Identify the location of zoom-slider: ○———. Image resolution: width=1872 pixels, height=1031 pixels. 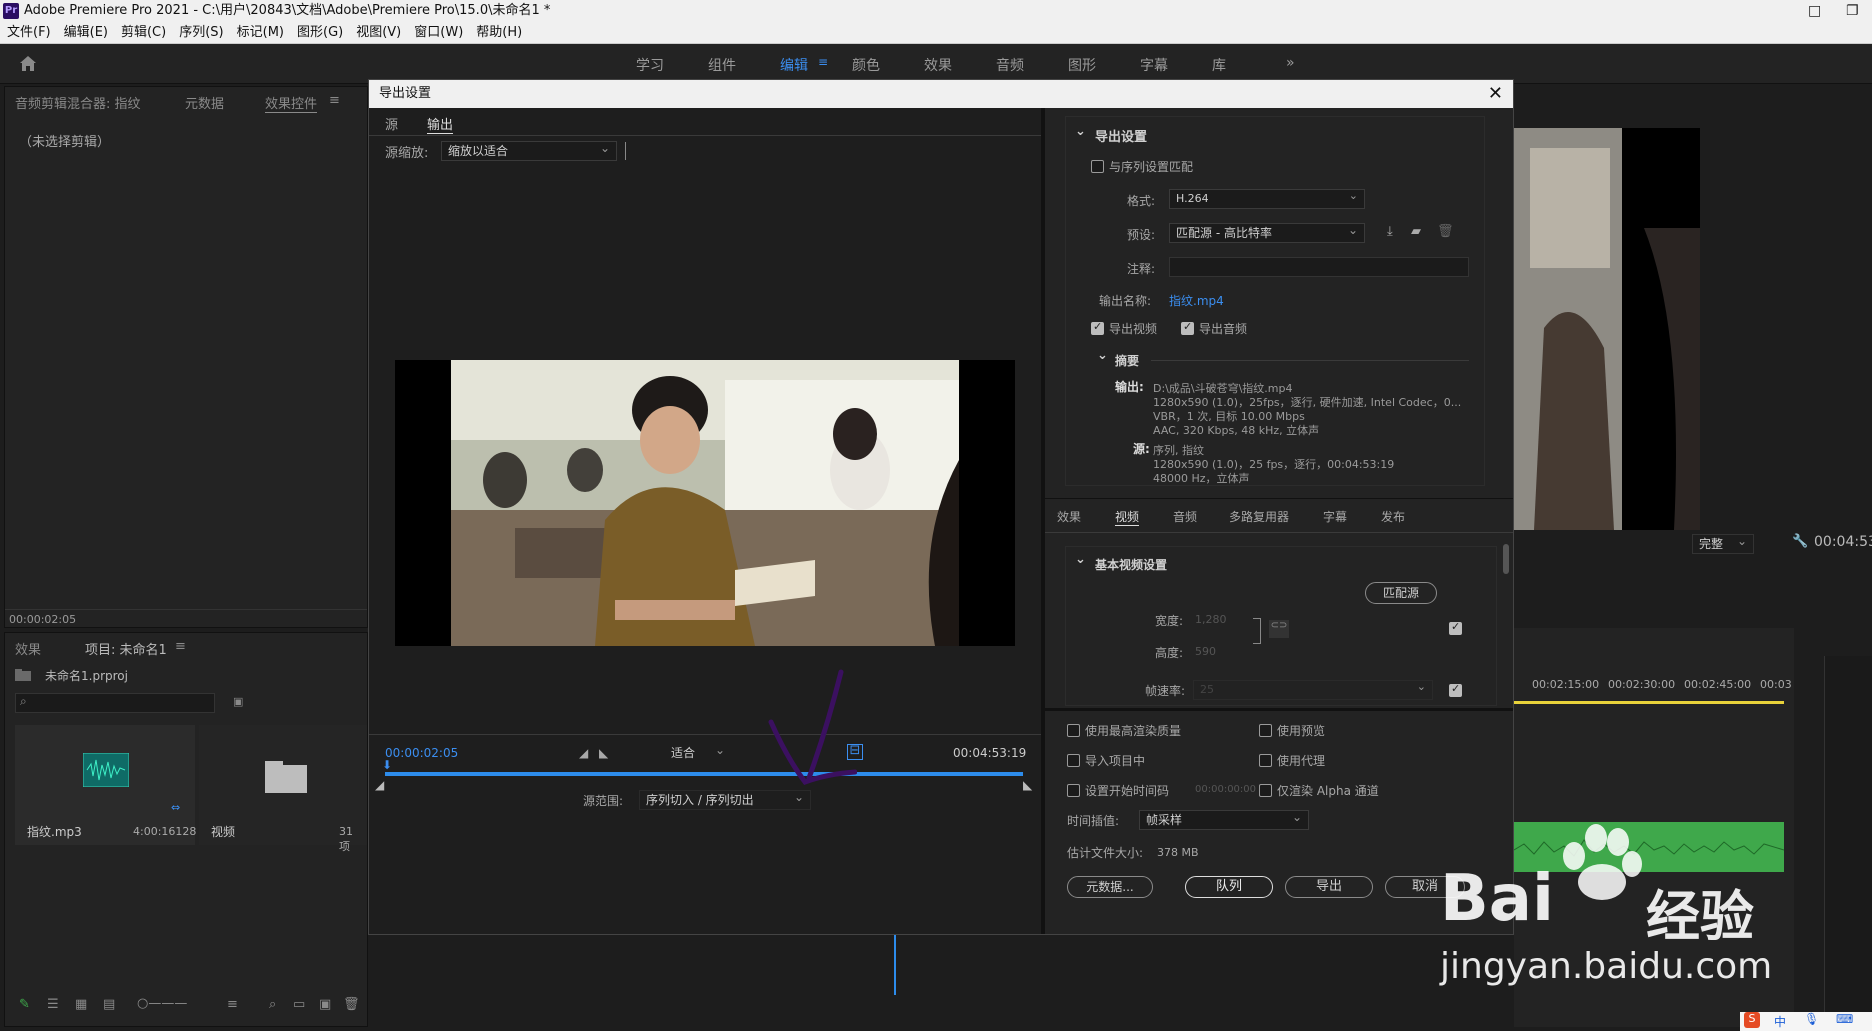
(162, 1003).